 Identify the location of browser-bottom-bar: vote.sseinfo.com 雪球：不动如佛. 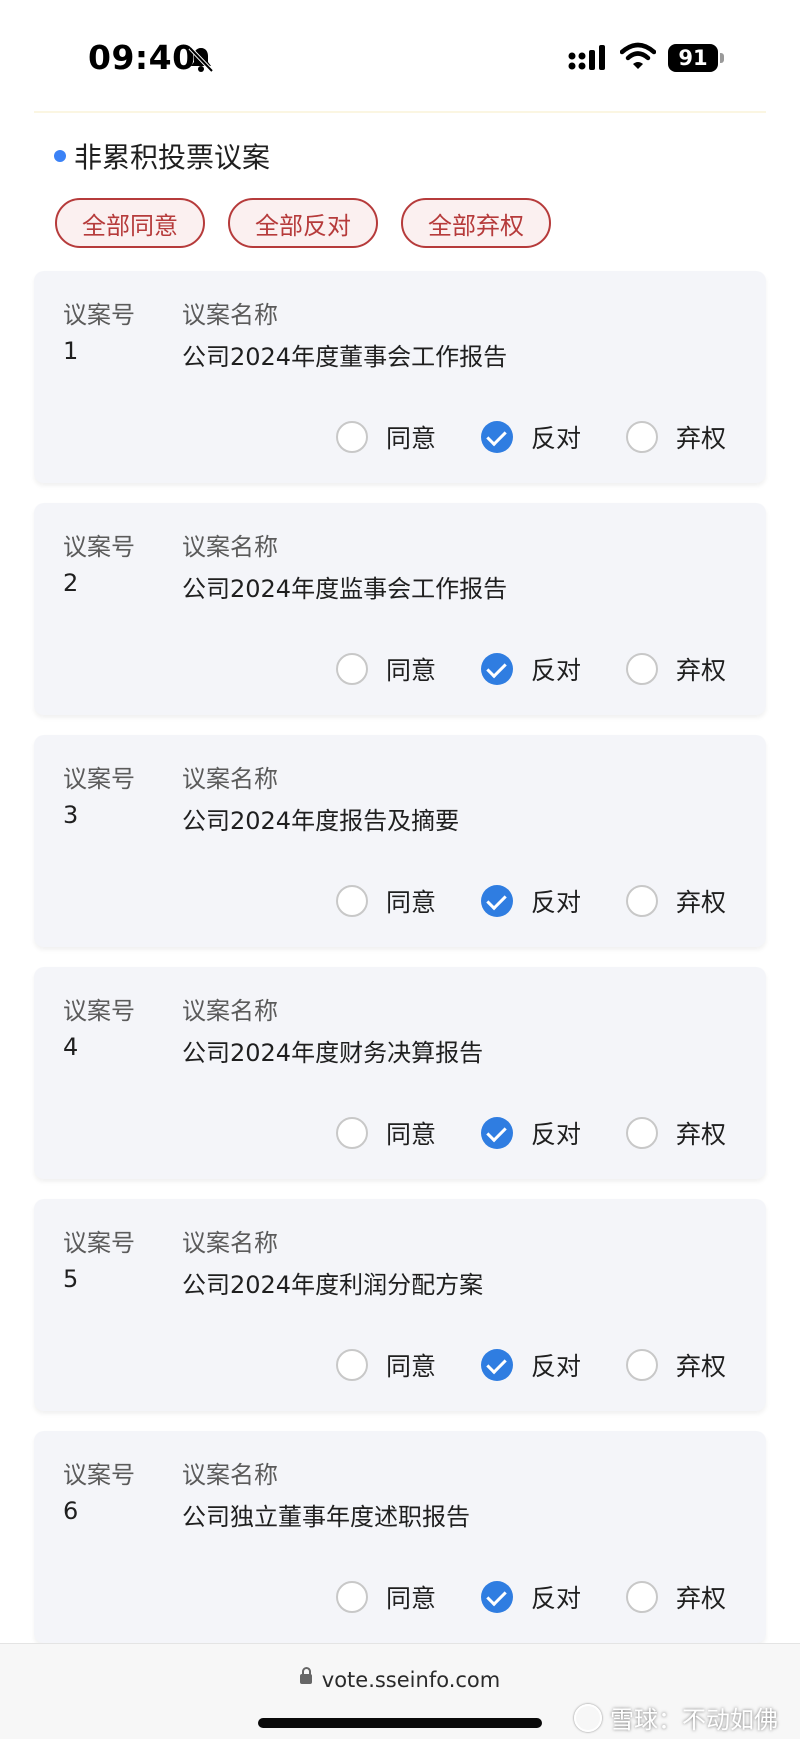
(400, 1691).